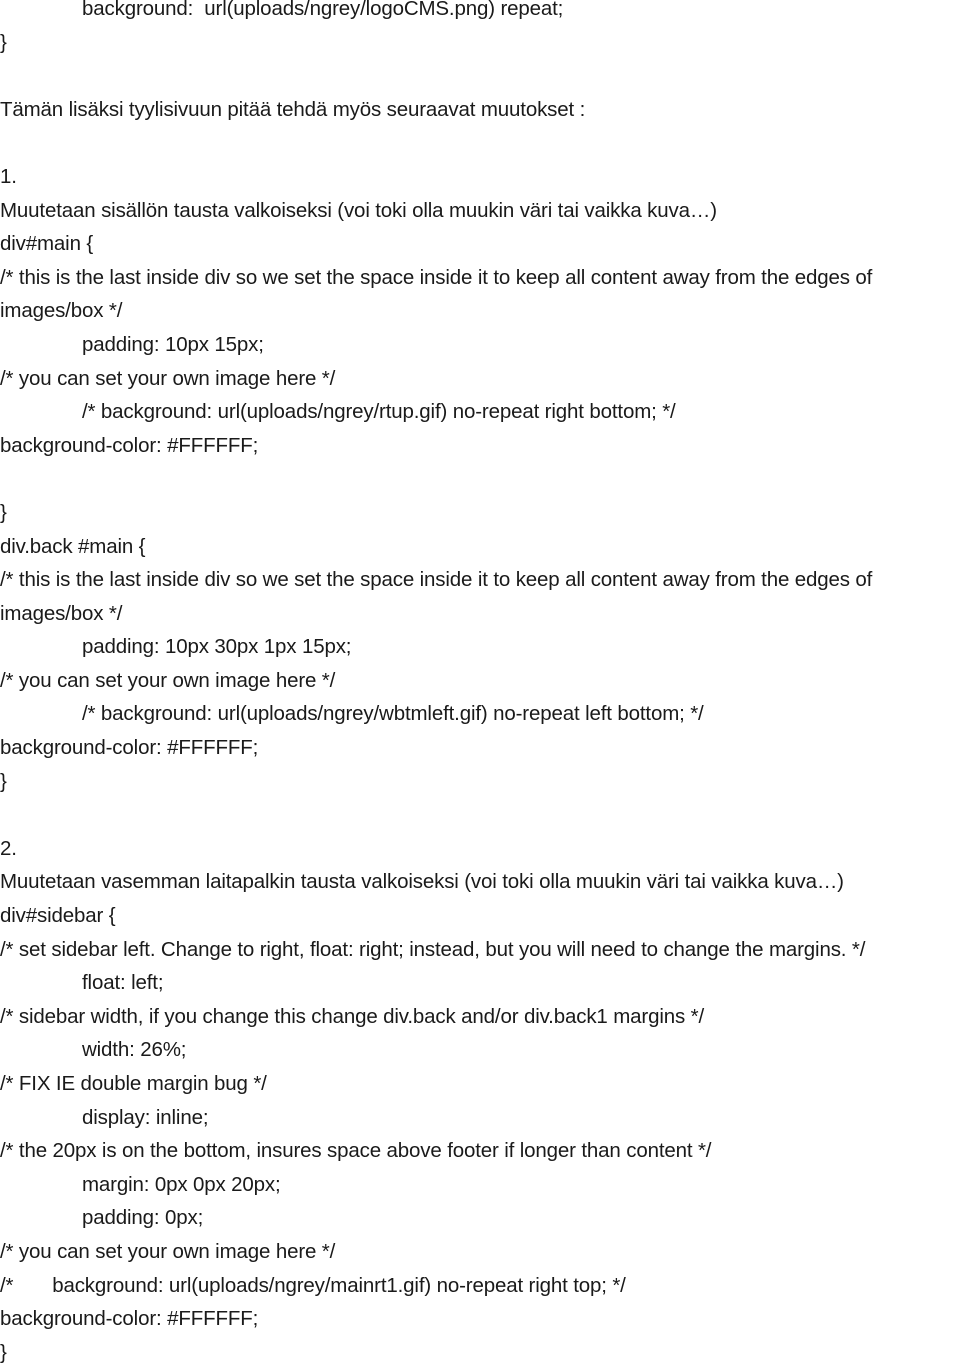 This screenshot has width=960, height=1369. I want to click on text-line: margin: 0px 0px 20px;, so click(181, 1184).